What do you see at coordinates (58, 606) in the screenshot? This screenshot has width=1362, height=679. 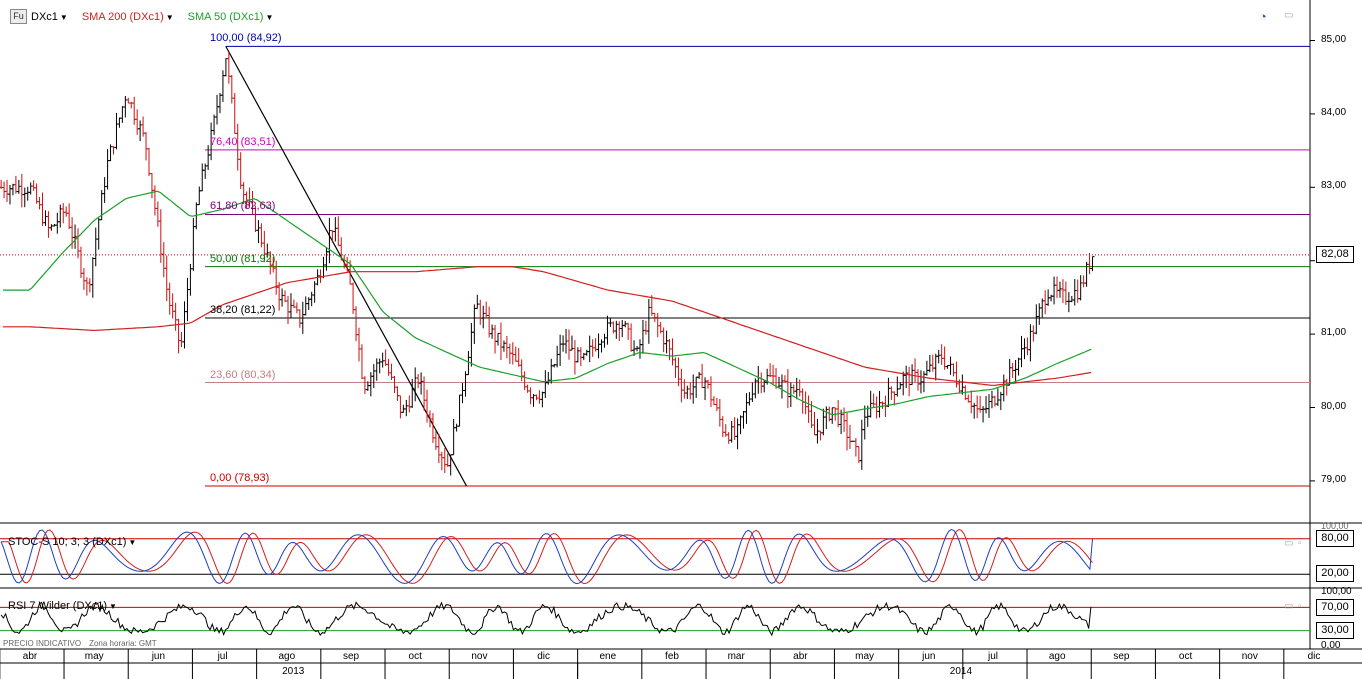 I see `rsi-label: RSI 7 Wilder (DXc1)` at bounding box center [58, 606].